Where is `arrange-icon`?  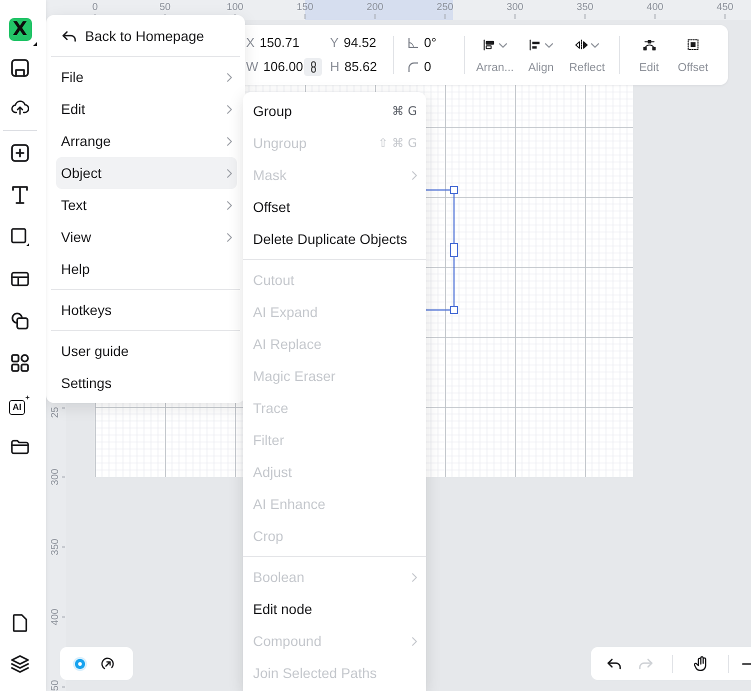 arrange-icon is located at coordinates (489, 45).